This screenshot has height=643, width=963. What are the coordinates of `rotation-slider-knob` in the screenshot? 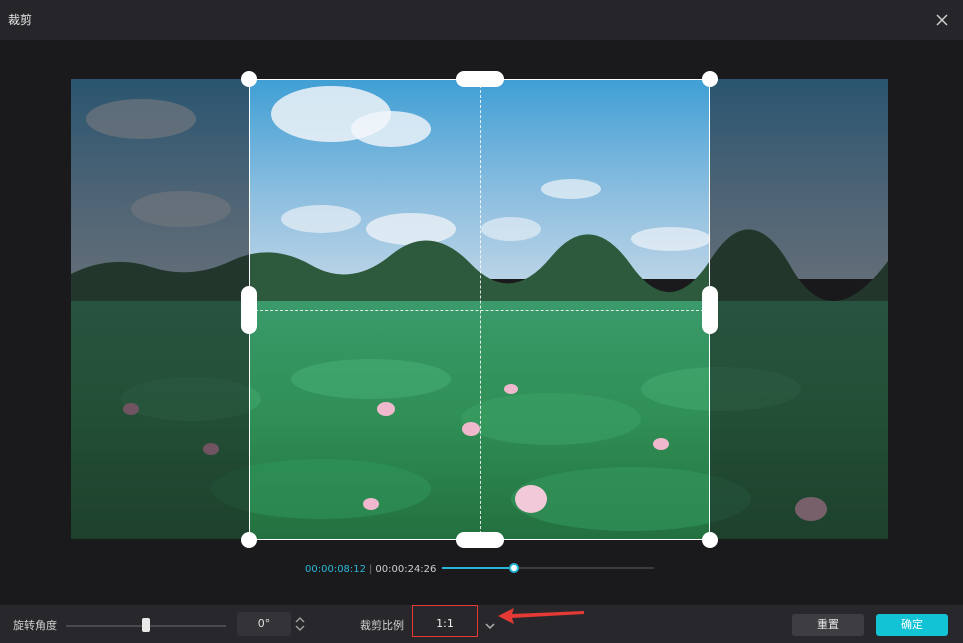 It's located at (146, 625).